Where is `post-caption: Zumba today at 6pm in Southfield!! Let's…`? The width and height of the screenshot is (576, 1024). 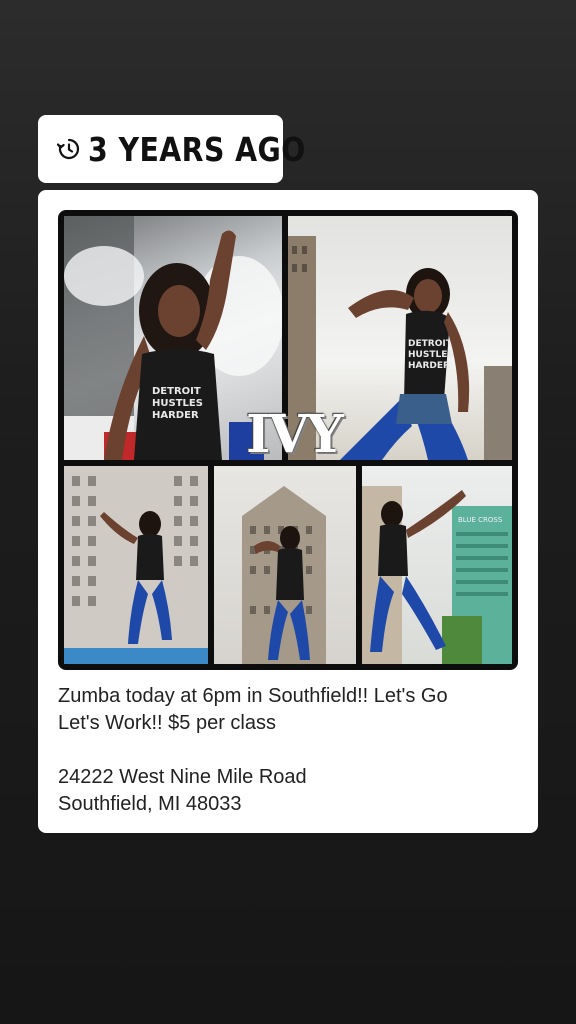 post-caption: Zumba today at 6pm in Southfield!! Let's… is located at coordinates (253, 750).